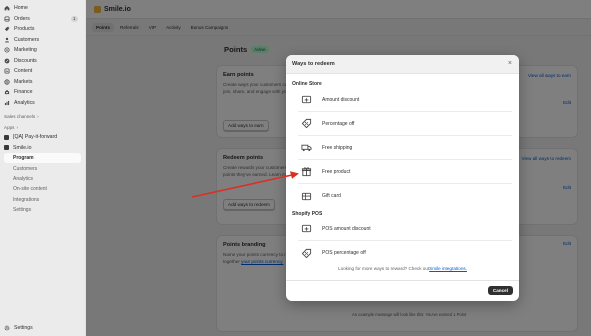  What do you see at coordinates (402, 290) in the screenshot?
I see `modal-footer: Cancel` at bounding box center [402, 290].